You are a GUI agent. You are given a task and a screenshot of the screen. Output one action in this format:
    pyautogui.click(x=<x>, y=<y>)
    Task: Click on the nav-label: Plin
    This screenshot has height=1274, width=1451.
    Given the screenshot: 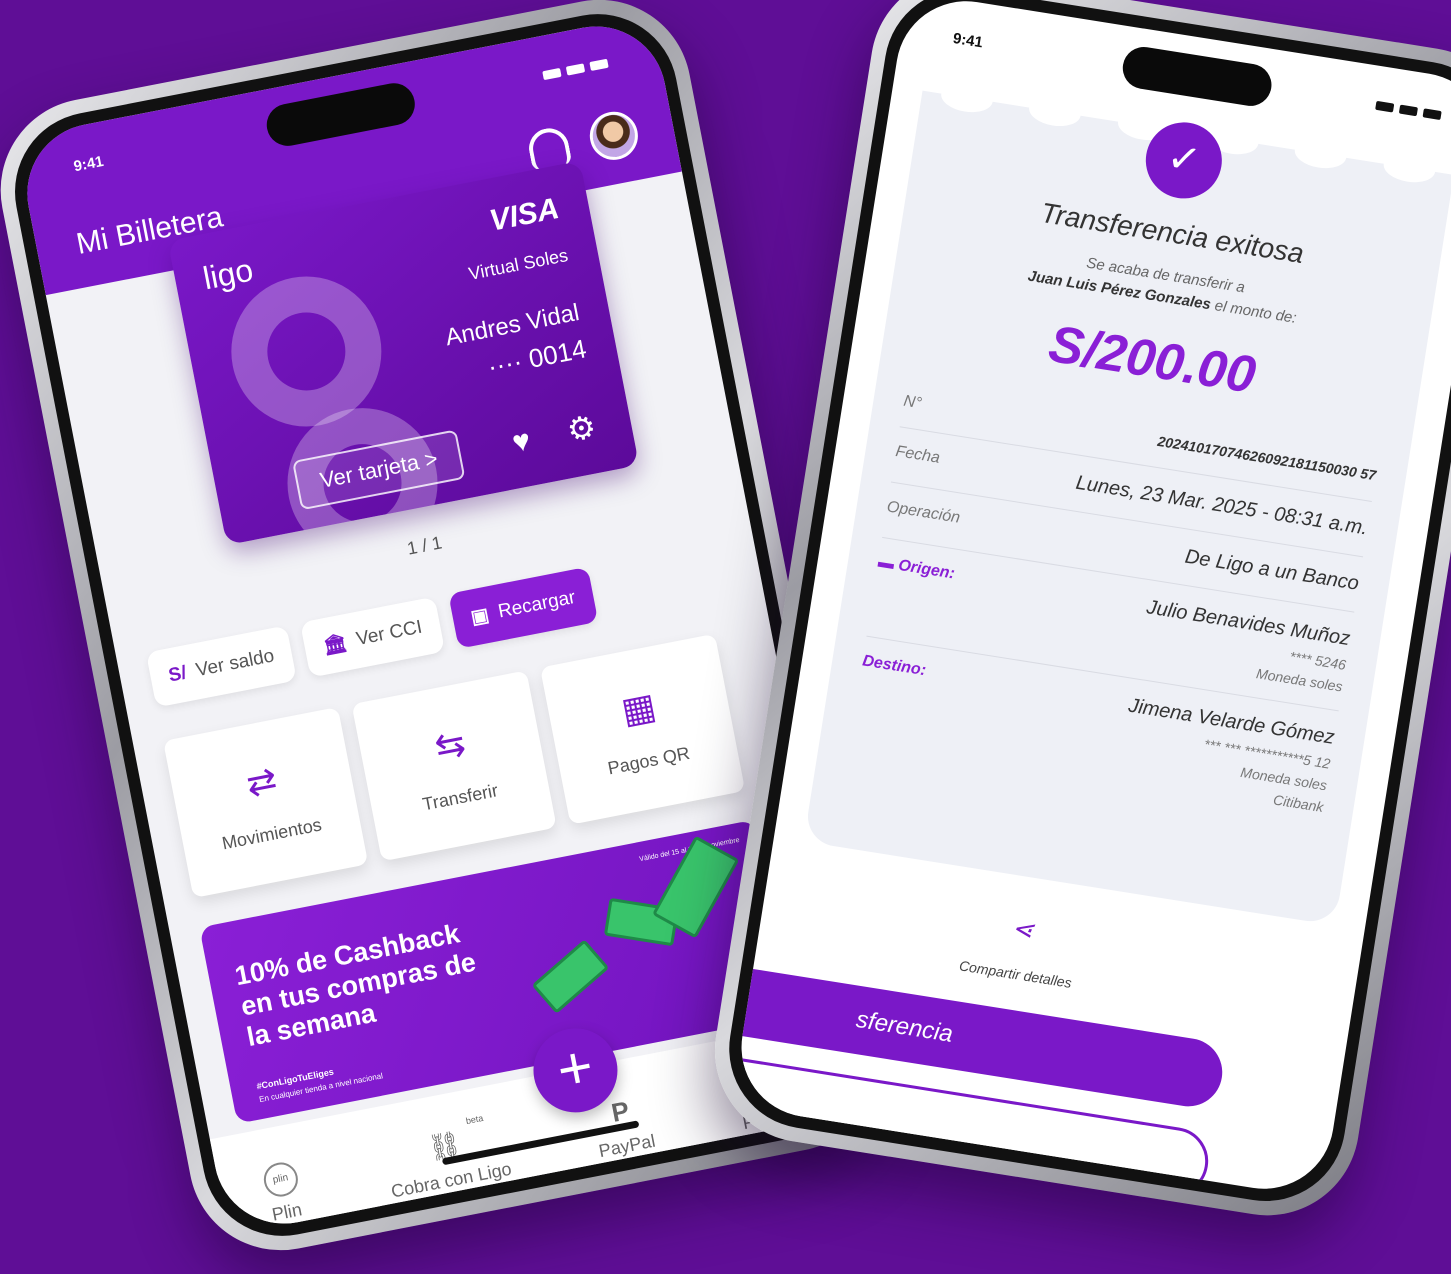 What is the action you would take?
    pyautogui.click(x=287, y=1212)
    